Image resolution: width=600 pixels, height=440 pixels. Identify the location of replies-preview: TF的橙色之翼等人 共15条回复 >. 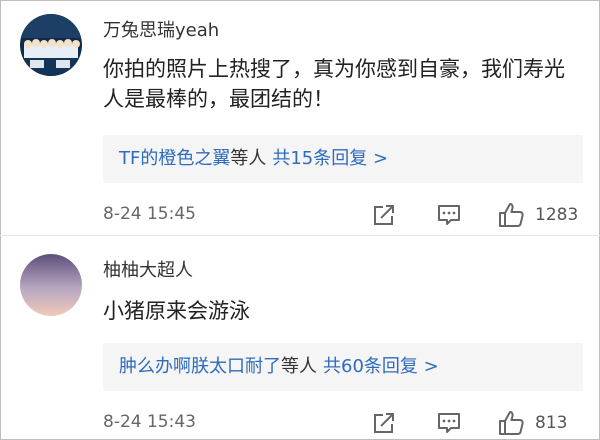
(343, 159).